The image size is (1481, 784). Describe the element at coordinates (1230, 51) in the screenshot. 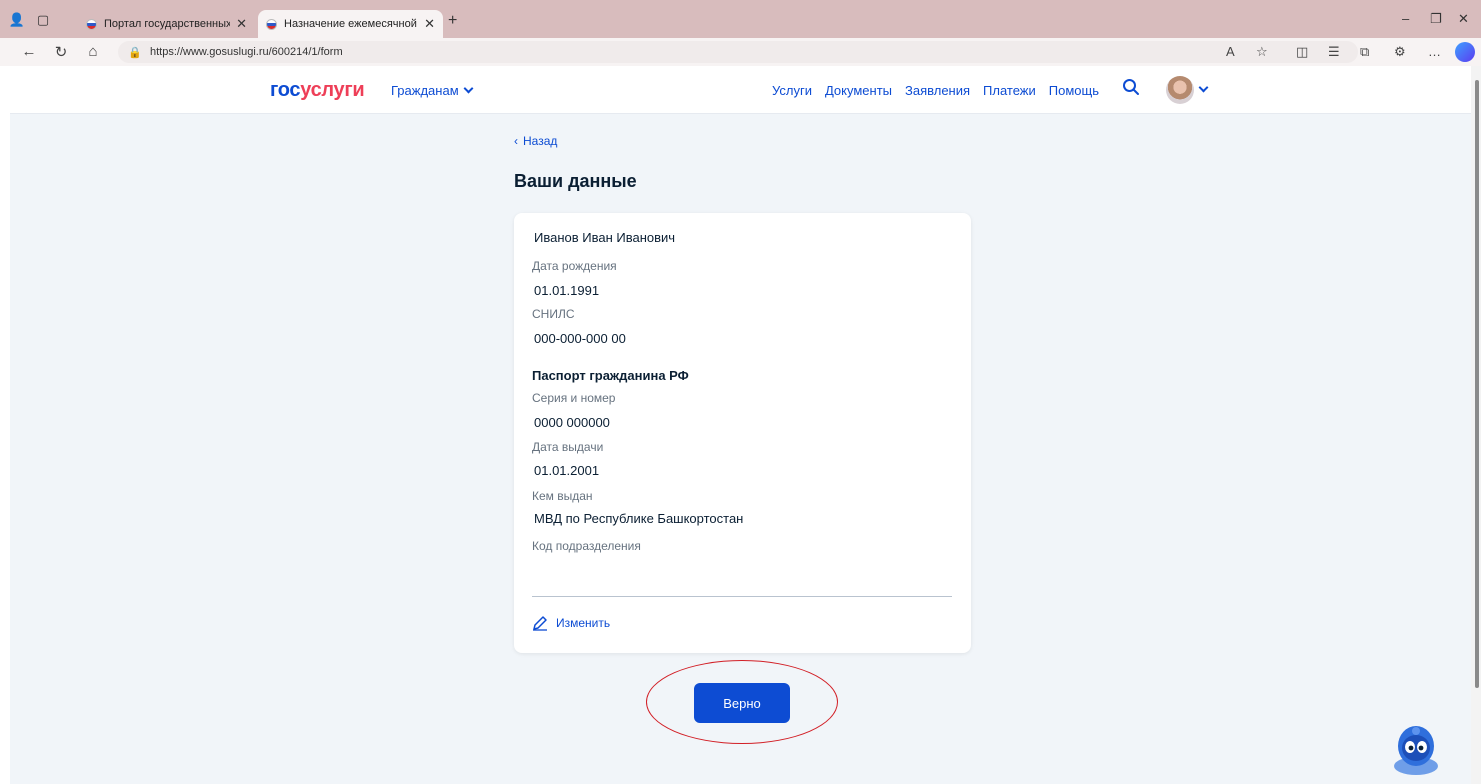

I see `read-aloud-icon: A` at that location.